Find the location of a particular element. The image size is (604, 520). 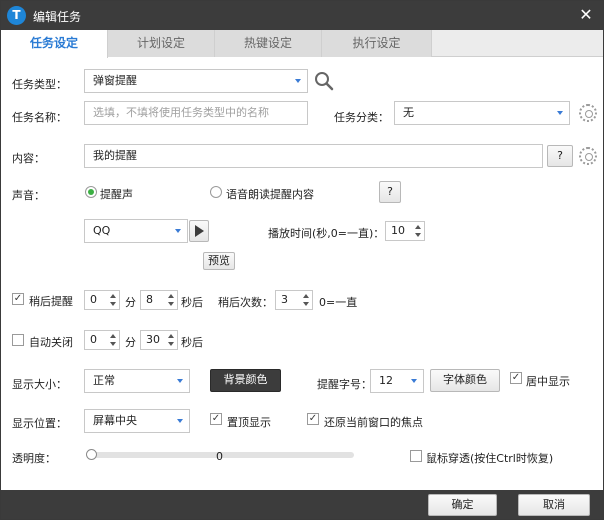

task-category-select: 无 is located at coordinates (482, 113).